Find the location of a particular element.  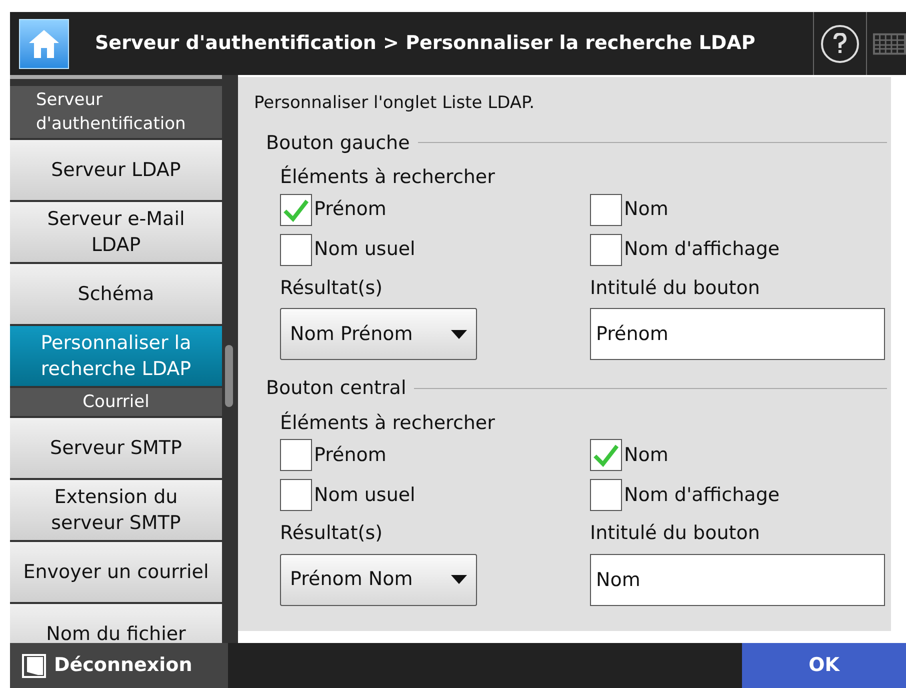

sidebar-item: Nom du fichier is located at coordinates (116, 623).